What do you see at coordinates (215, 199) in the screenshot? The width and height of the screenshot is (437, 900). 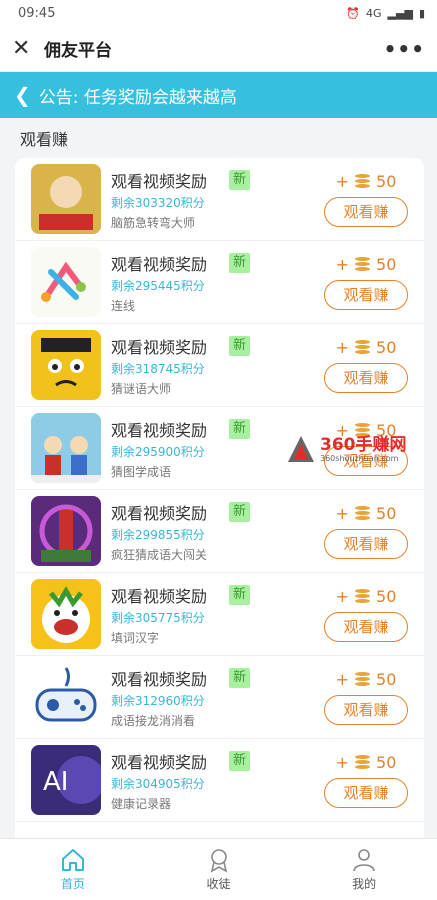 I see `task-info: 观看视频奖励 新 剩余303320积分 脑筋急转弯大师` at bounding box center [215, 199].